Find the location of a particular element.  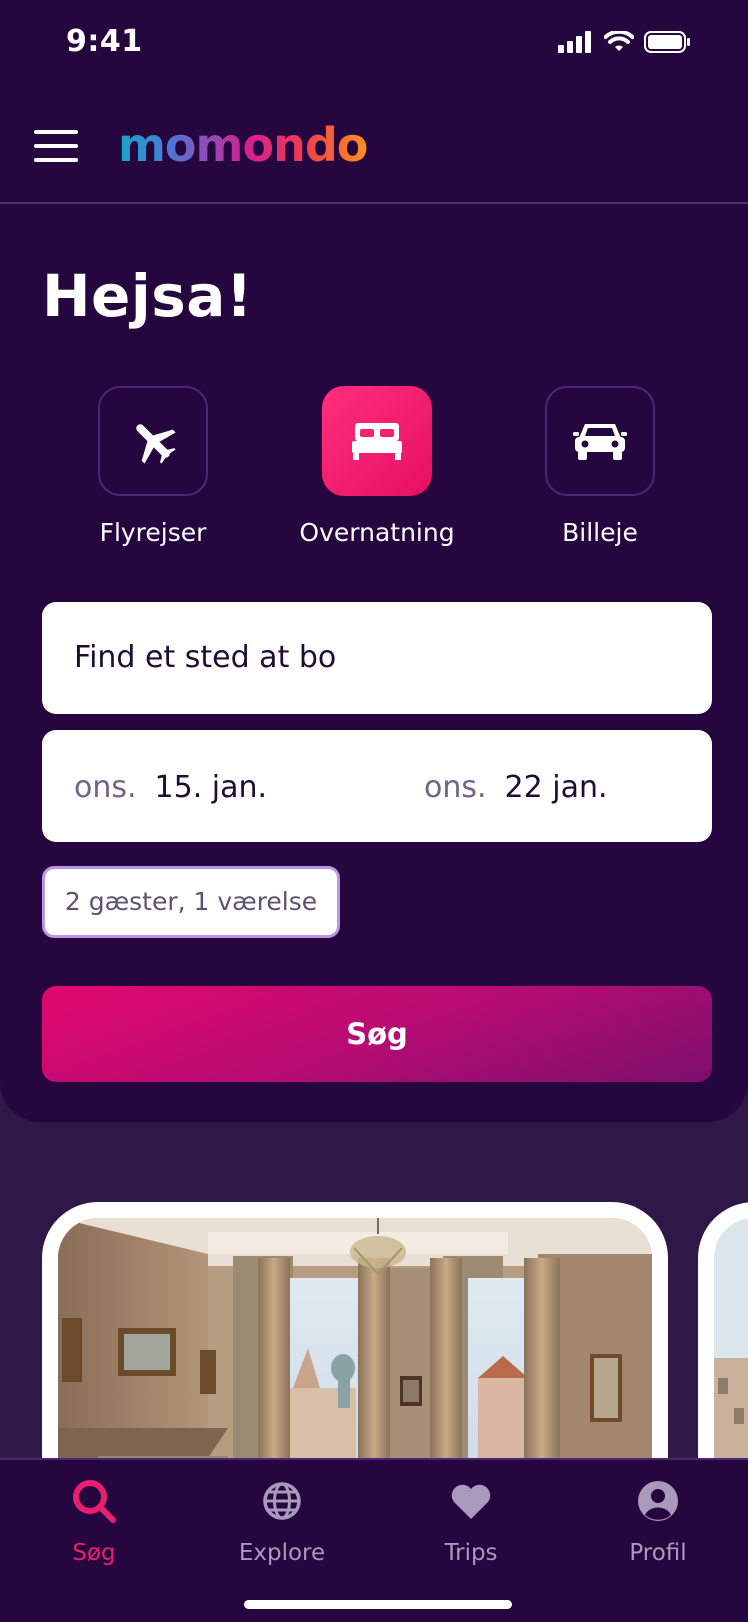

cellular-signal-icon is located at coordinates (574, 42).